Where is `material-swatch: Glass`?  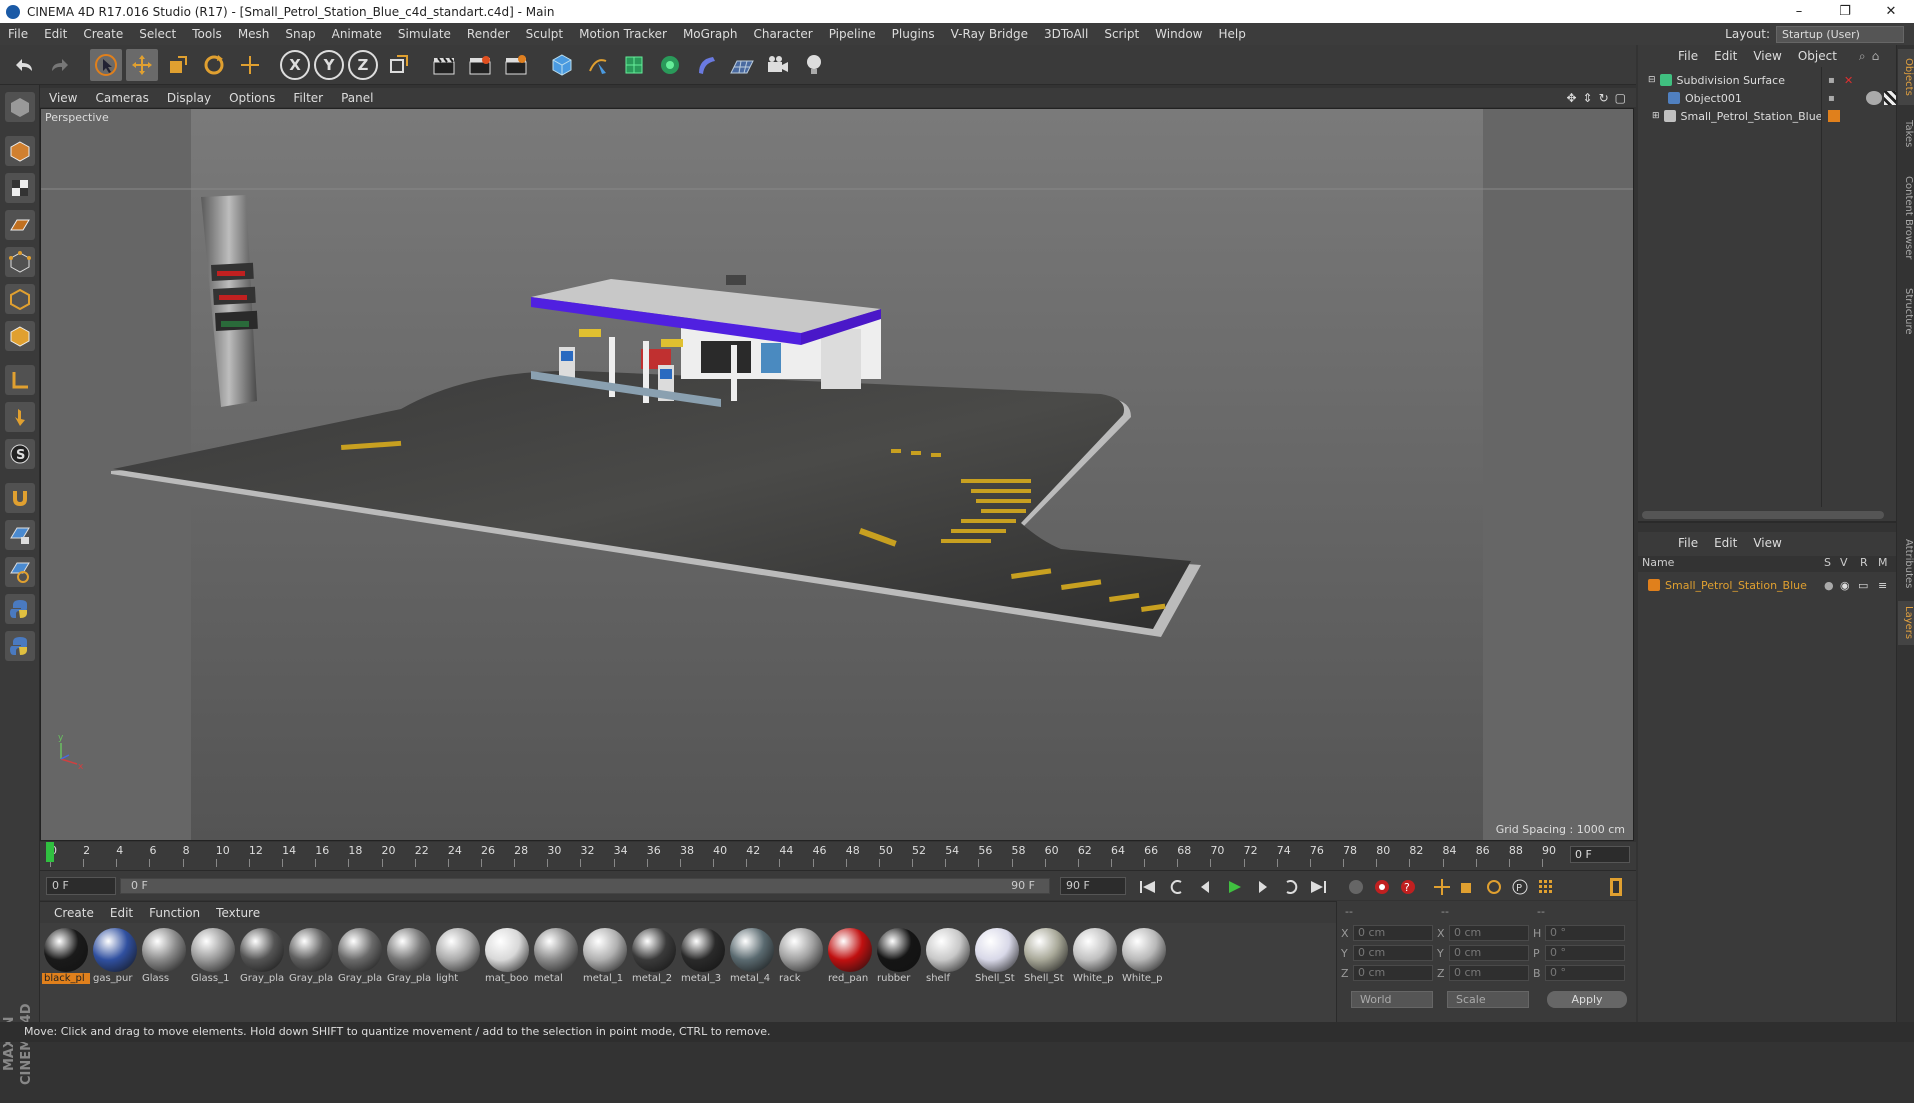 material-swatch: Glass is located at coordinates (164, 958).